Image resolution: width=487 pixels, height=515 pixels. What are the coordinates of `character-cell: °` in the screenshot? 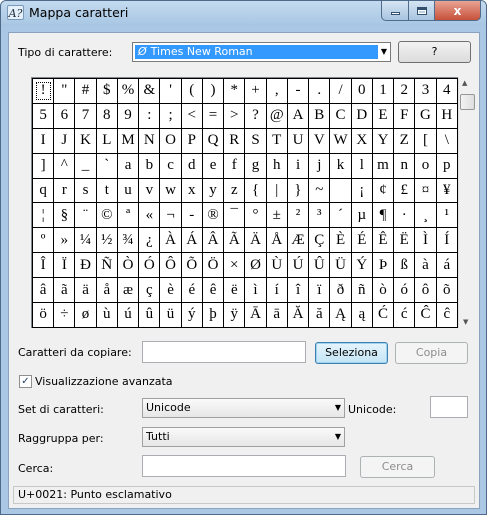 It's located at (255, 215).